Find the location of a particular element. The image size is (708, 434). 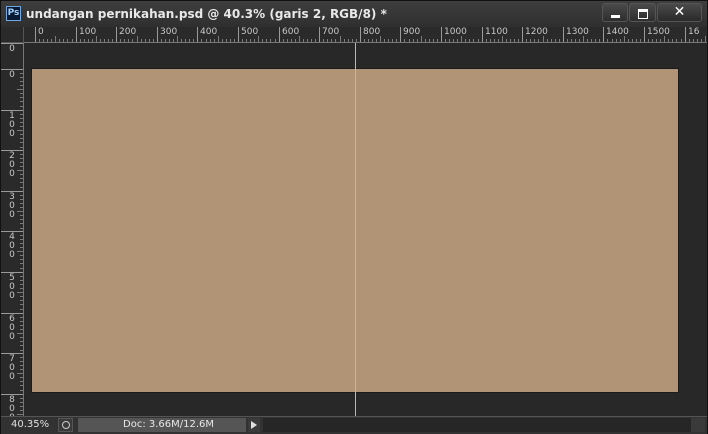

ruler-tick-label: 900 is located at coordinates (412, 32).